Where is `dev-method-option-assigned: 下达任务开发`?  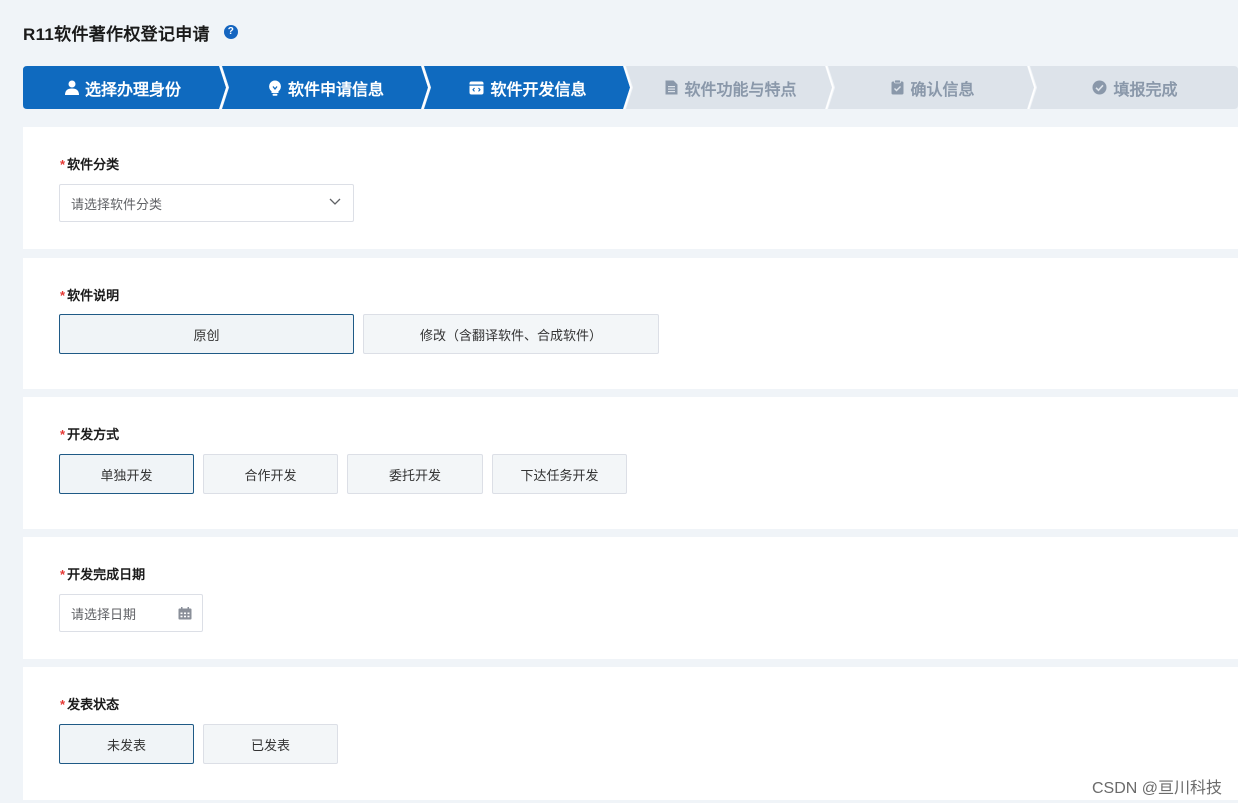
dev-method-option-assigned: 下达任务开发 is located at coordinates (559, 474).